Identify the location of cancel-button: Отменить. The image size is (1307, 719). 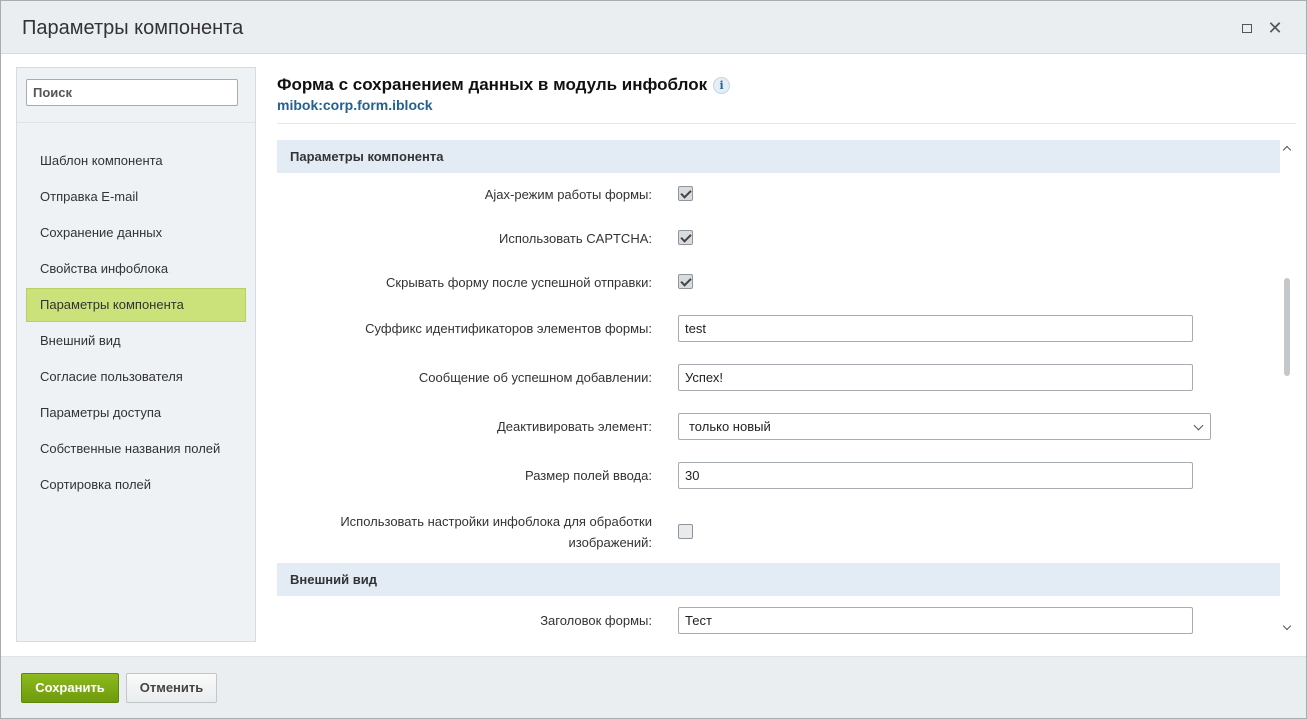
(171, 688).